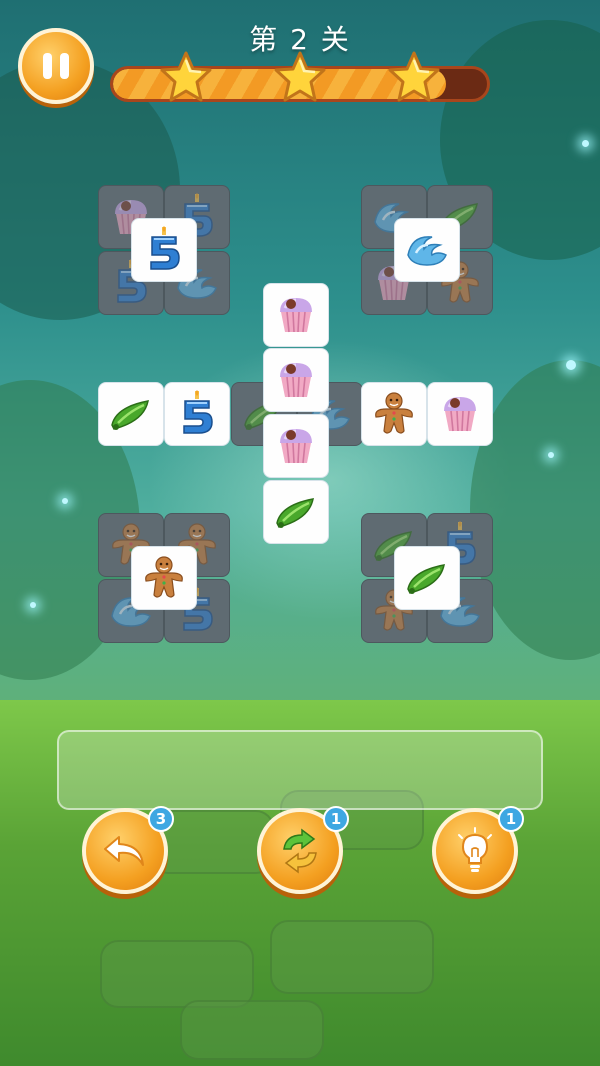 This screenshot has height=1066, width=600. What do you see at coordinates (161, 819) in the screenshot?
I see `undo-count-badge: 3` at bounding box center [161, 819].